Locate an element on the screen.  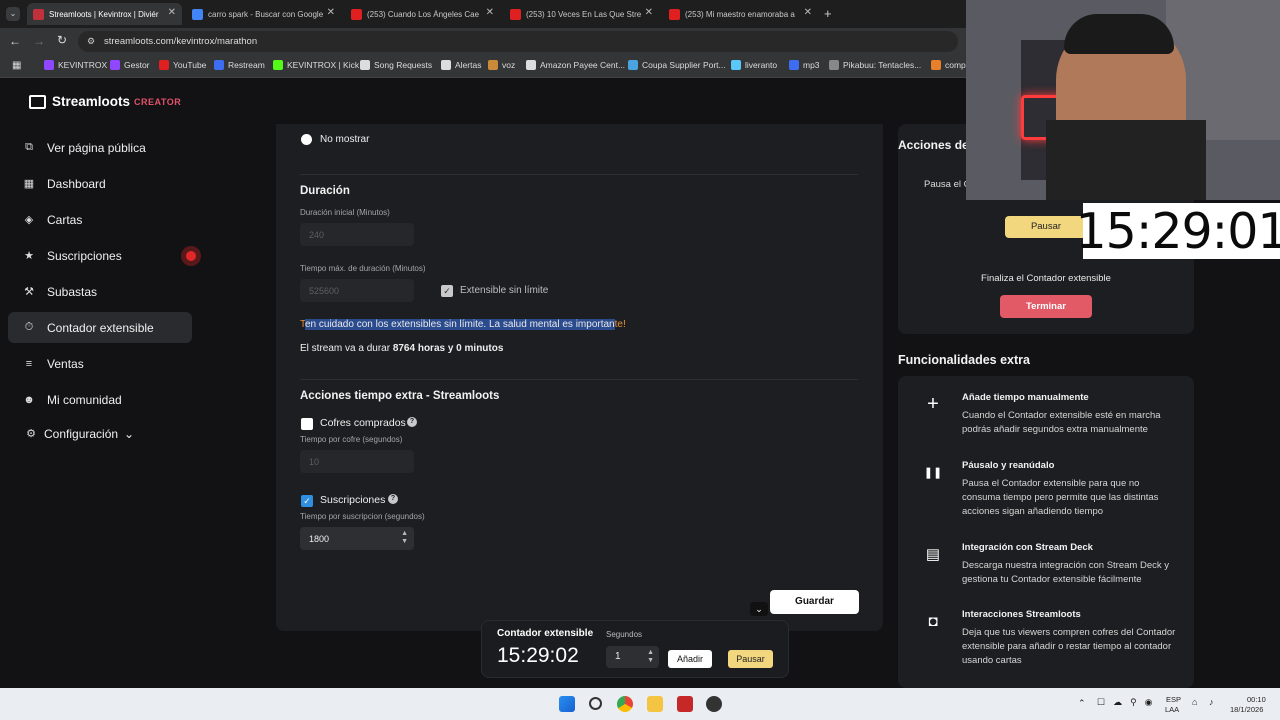
tiempo-max-input: 525600 is located at coordinates (357, 290).